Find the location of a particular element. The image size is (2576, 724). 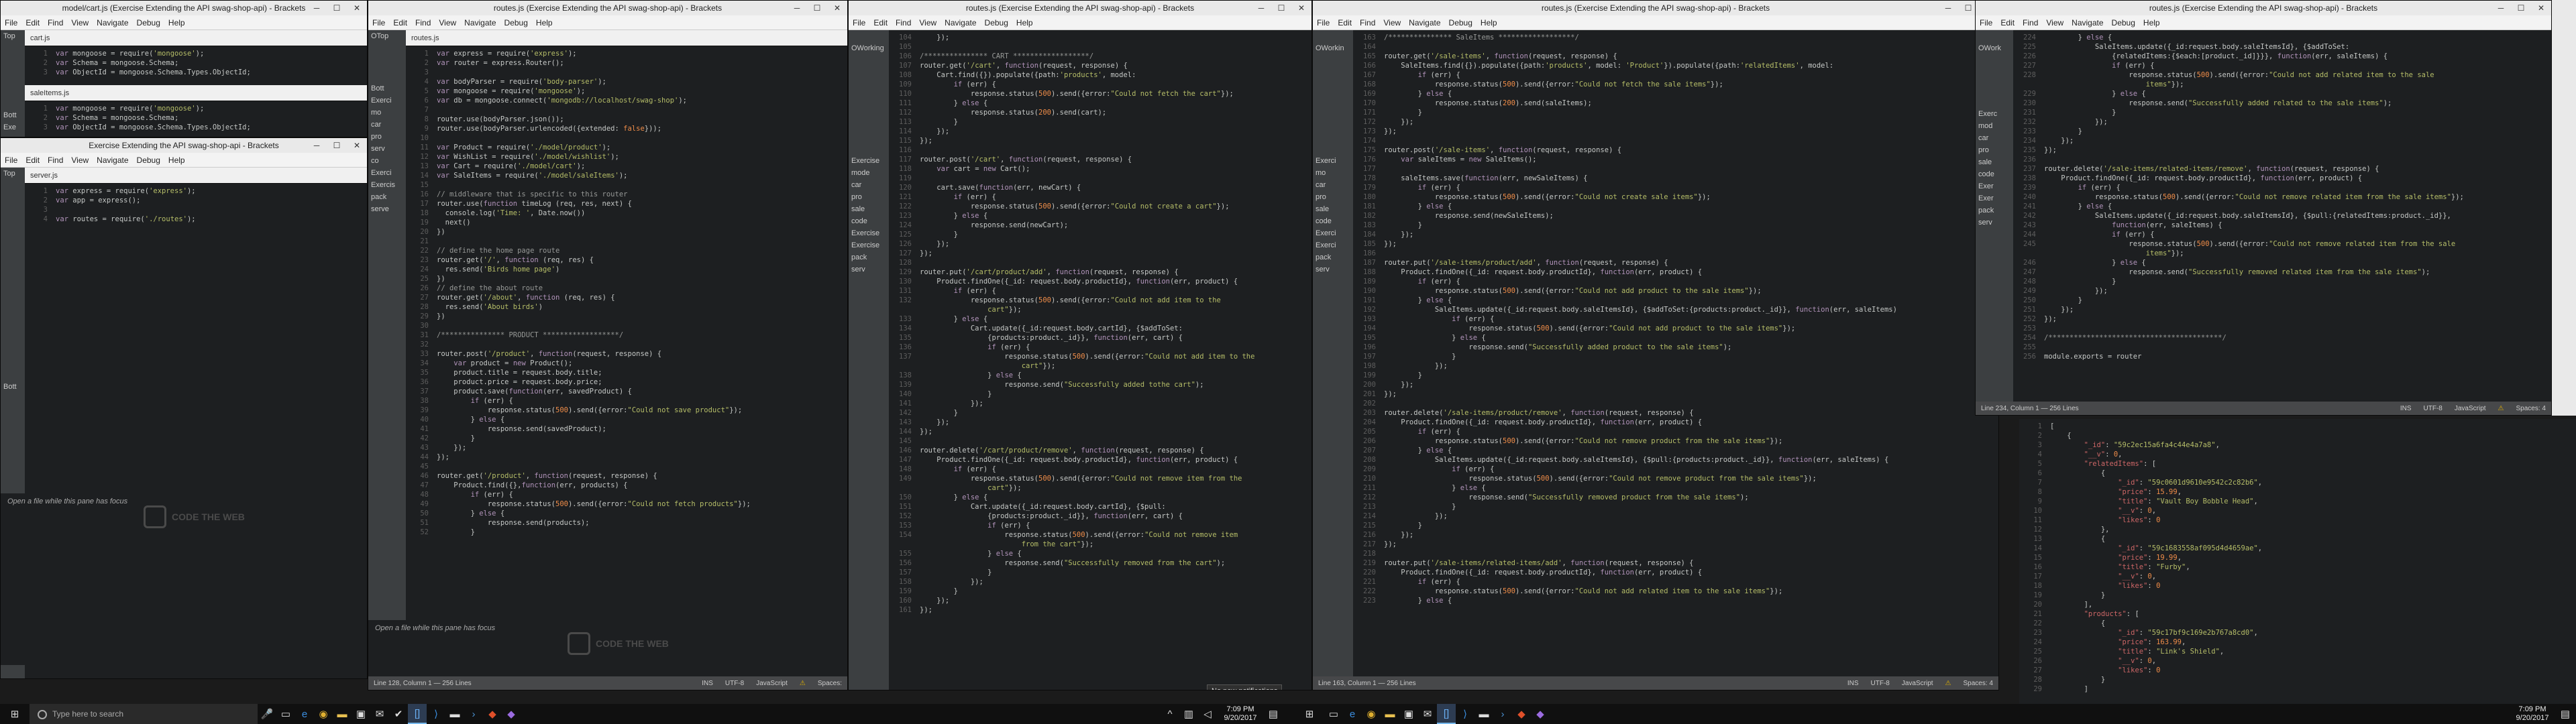

git-icon: ◆ is located at coordinates (492, 714).